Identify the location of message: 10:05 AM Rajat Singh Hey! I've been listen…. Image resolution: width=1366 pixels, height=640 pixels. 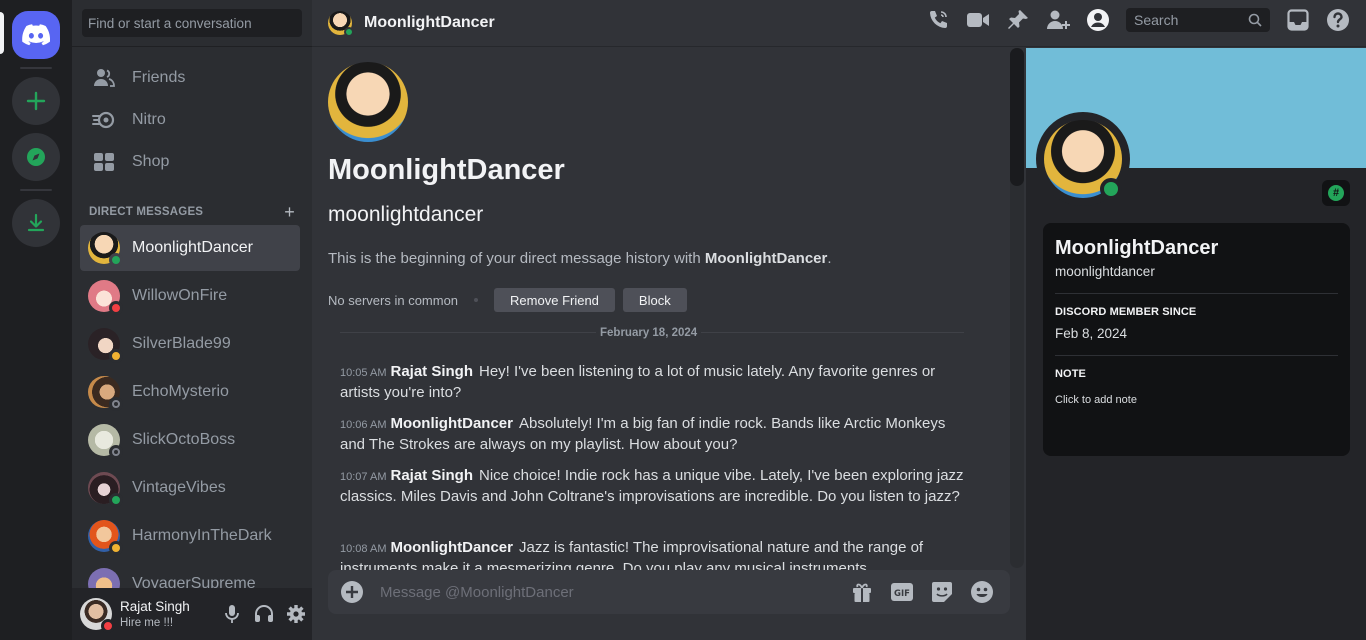
(652, 382).